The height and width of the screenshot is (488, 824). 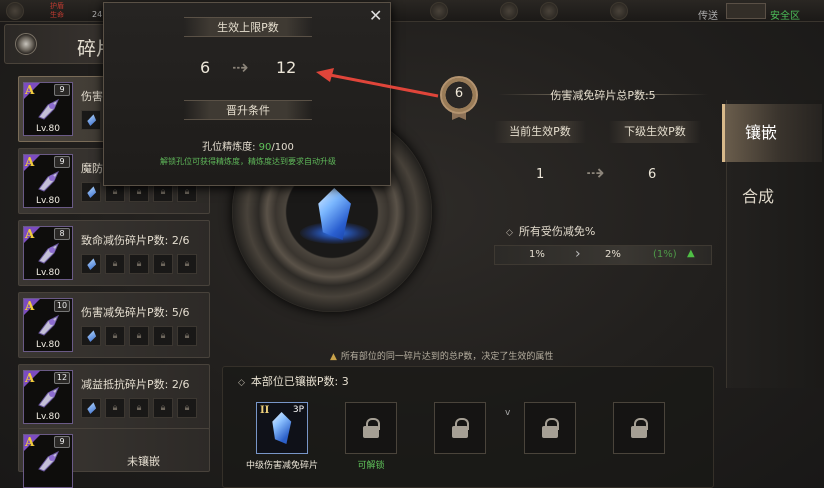 What do you see at coordinates (48, 325) in the screenshot?
I see `shard-item-icon: A 10 Lv.80` at bounding box center [48, 325].